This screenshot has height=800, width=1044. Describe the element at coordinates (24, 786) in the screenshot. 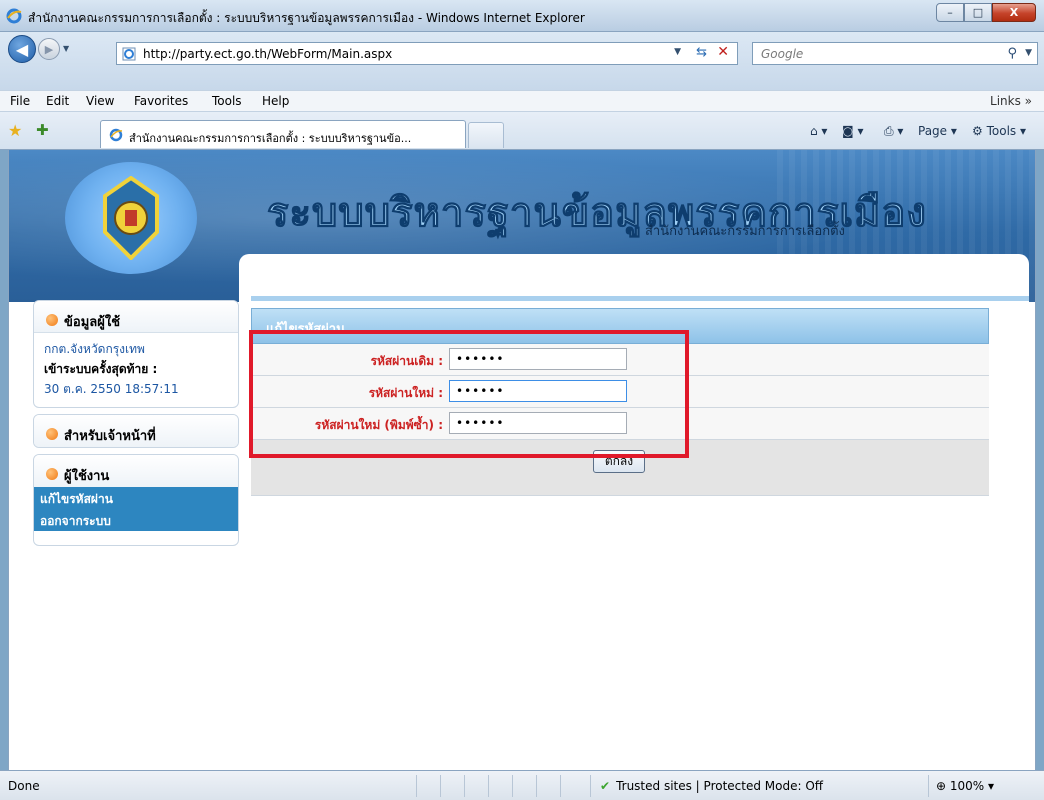

I see `status-text: Done` at that location.